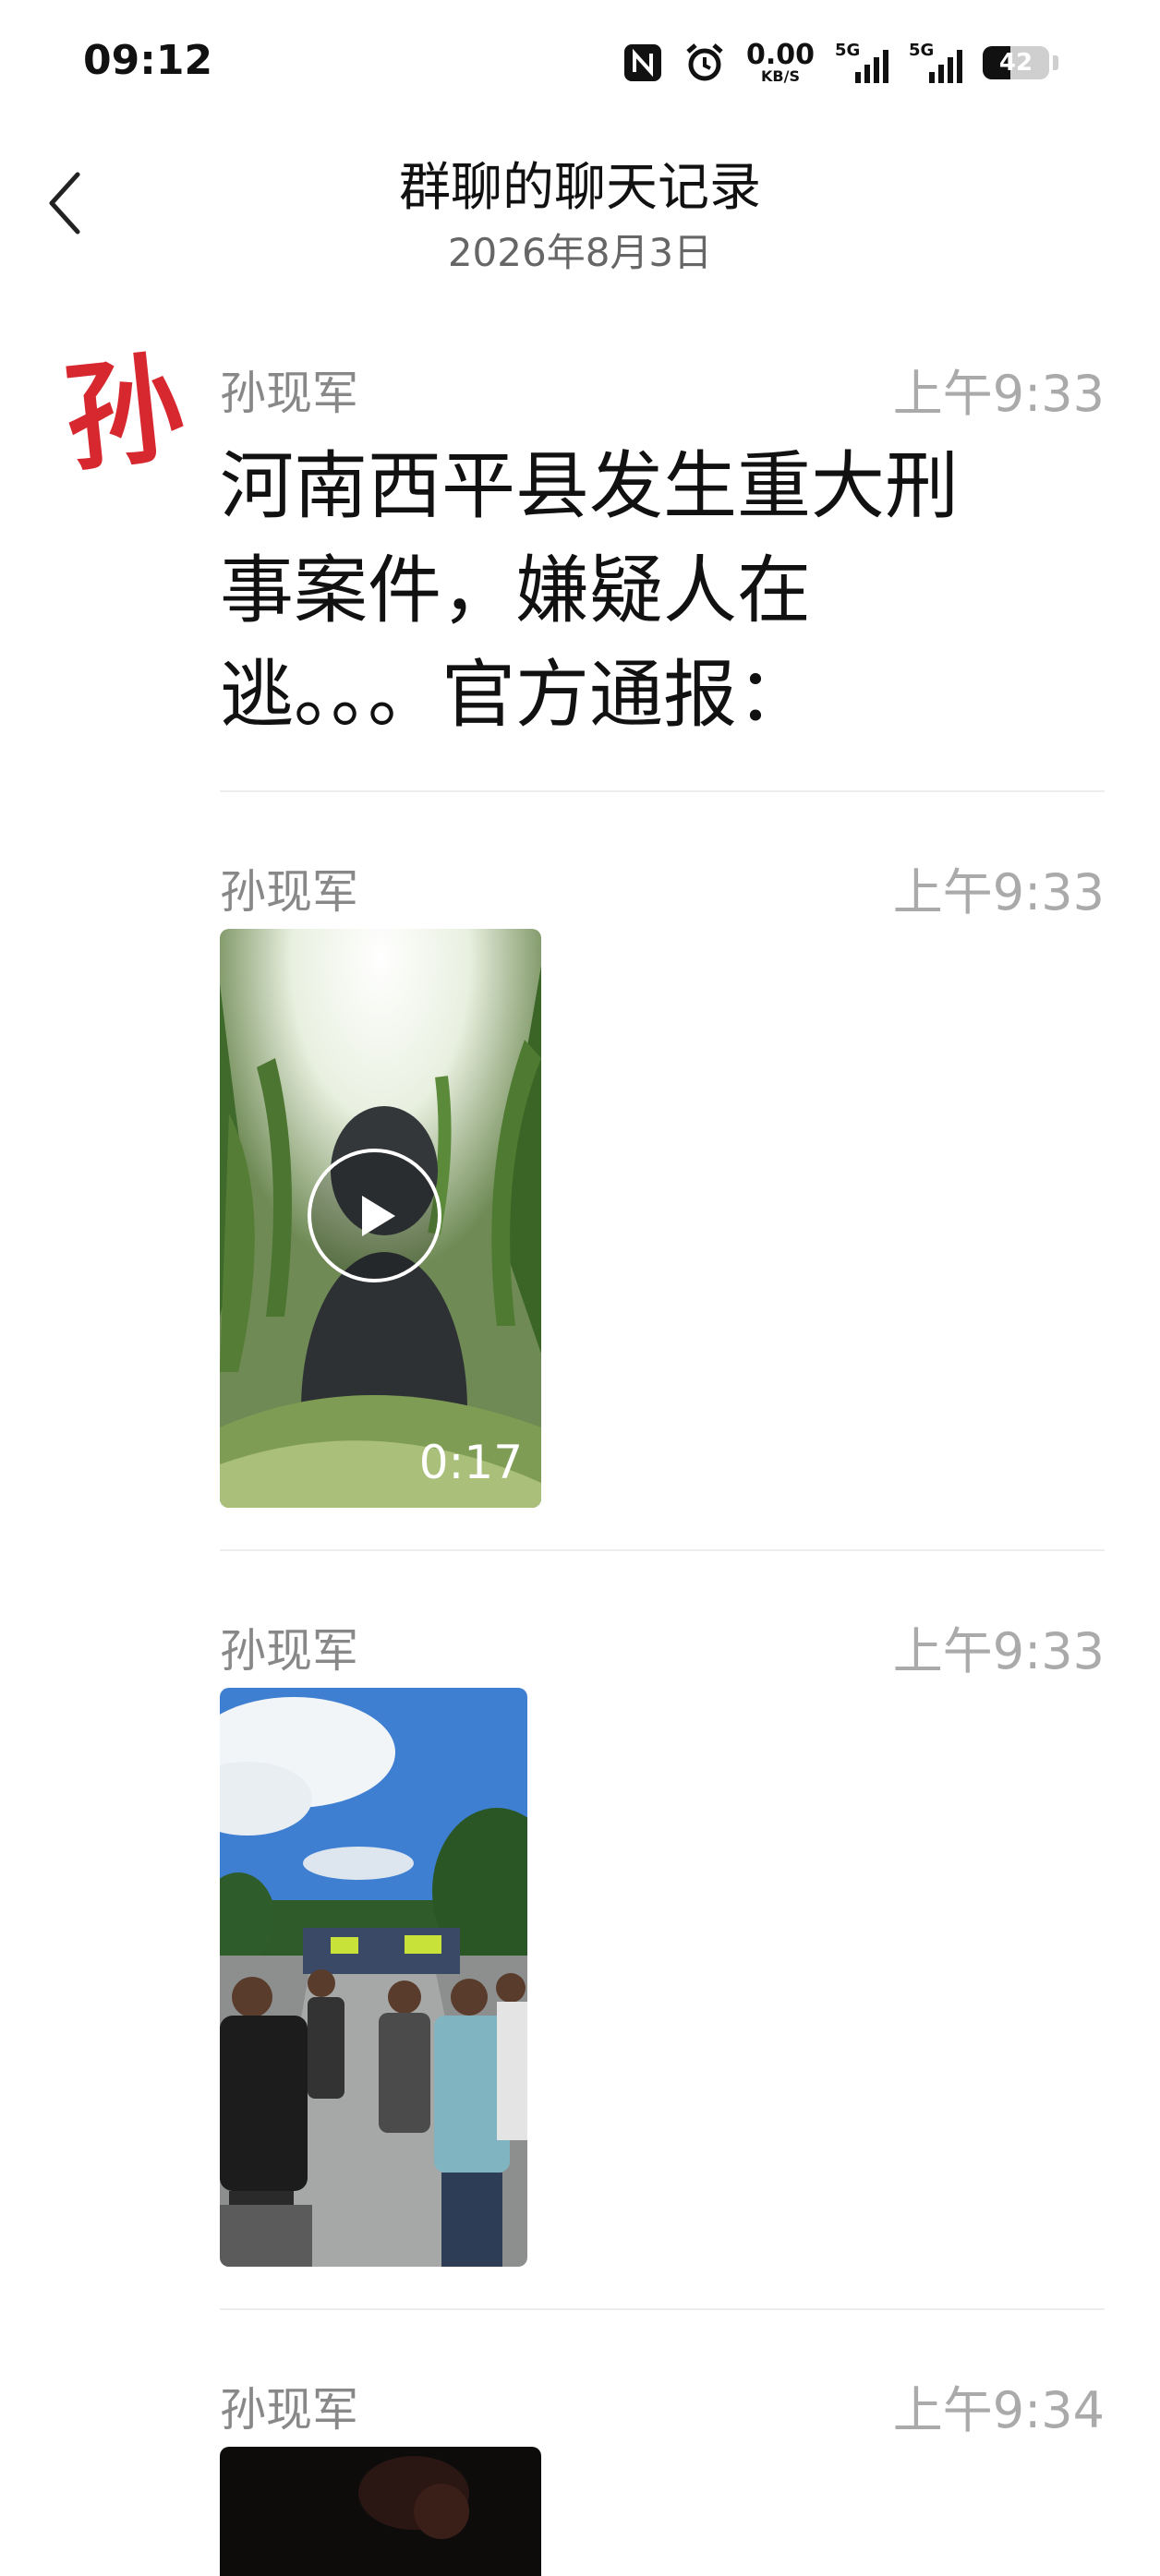  What do you see at coordinates (580, 253) in the screenshot?
I see `page-date: 2026年8月3日` at bounding box center [580, 253].